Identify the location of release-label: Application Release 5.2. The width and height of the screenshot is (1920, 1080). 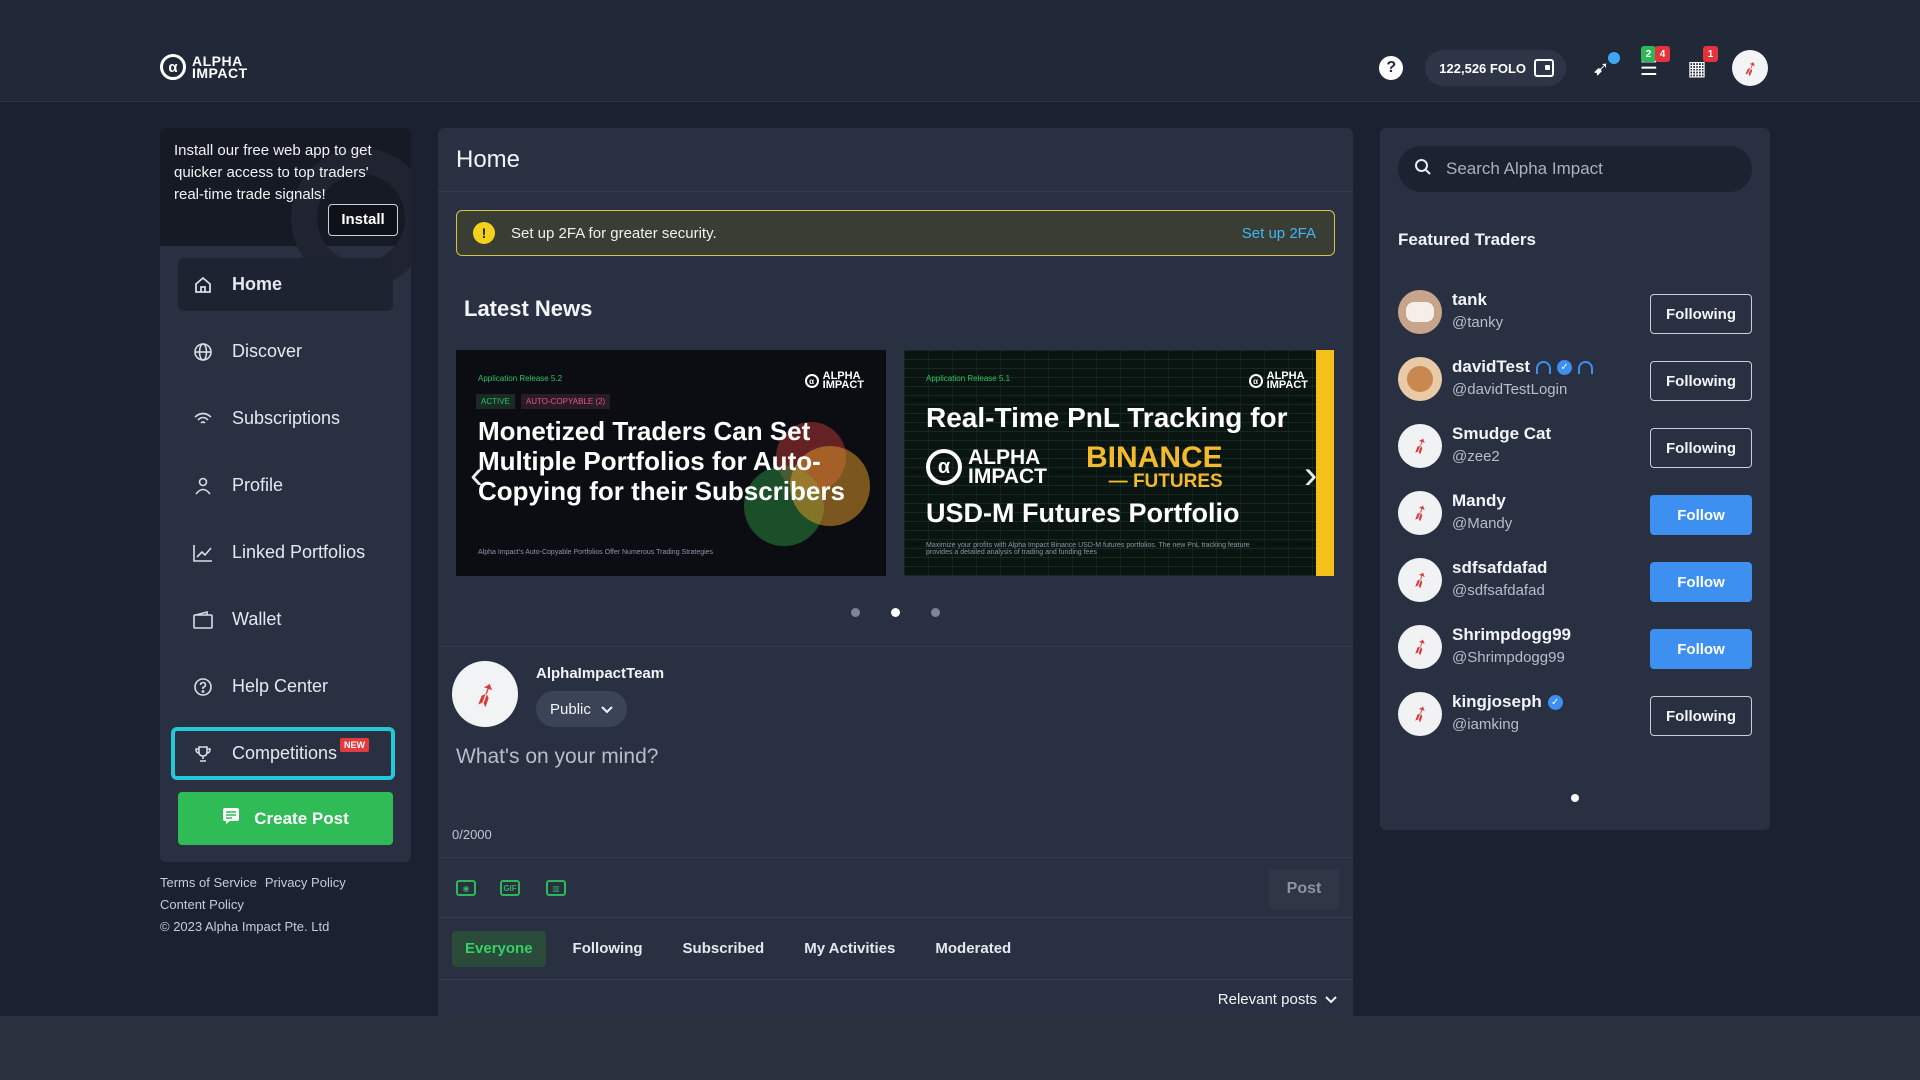
(520, 378).